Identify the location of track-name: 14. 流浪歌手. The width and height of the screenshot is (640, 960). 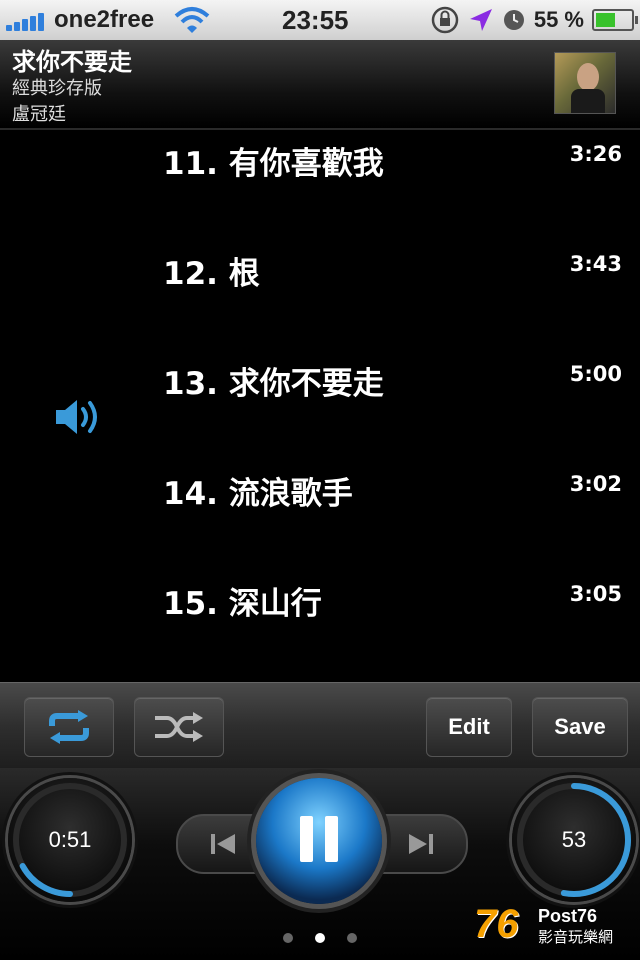
(258, 494).